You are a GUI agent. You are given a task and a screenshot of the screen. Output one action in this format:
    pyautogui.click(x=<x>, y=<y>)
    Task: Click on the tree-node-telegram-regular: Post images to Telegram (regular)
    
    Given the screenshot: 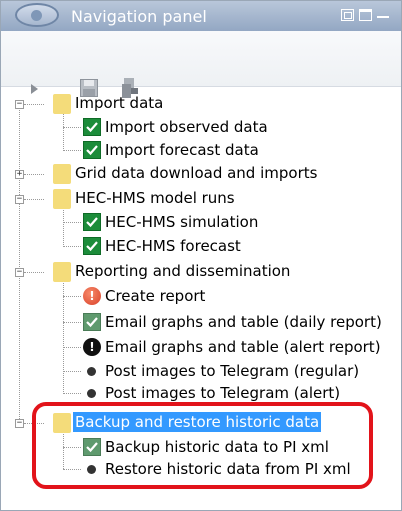 What is the action you would take?
    pyautogui.click(x=201, y=373)
    